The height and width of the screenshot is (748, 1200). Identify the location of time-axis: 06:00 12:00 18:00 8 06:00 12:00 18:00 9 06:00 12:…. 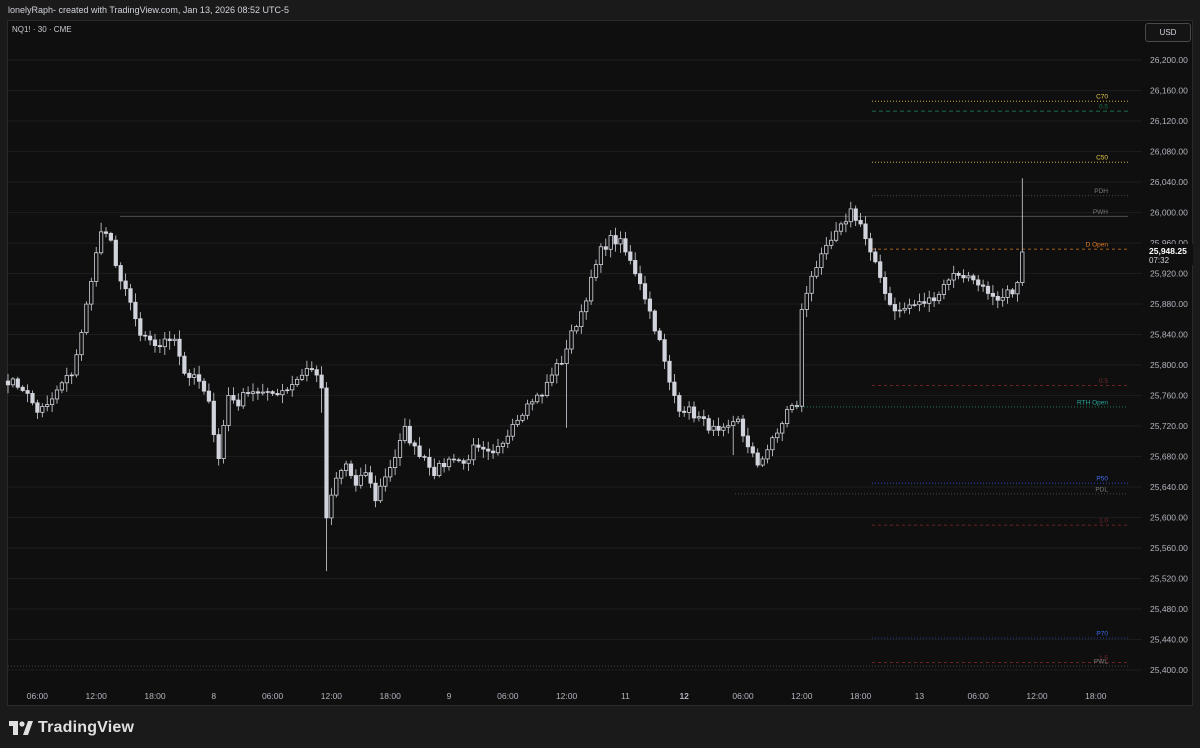
(567, 696).